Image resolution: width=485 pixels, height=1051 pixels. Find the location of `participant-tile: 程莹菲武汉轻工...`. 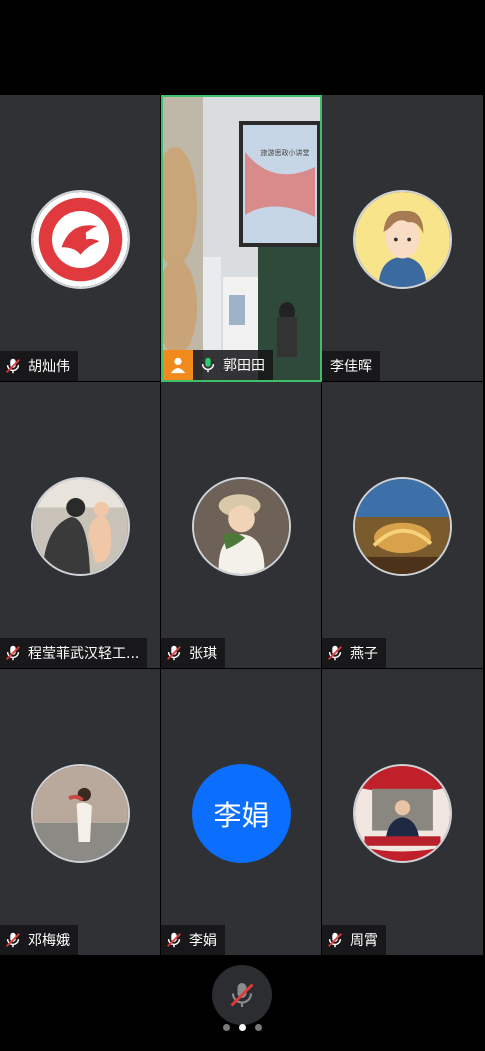

participant-tile: 程莹菲武汉轻工... is located at coordinates (80, 525).